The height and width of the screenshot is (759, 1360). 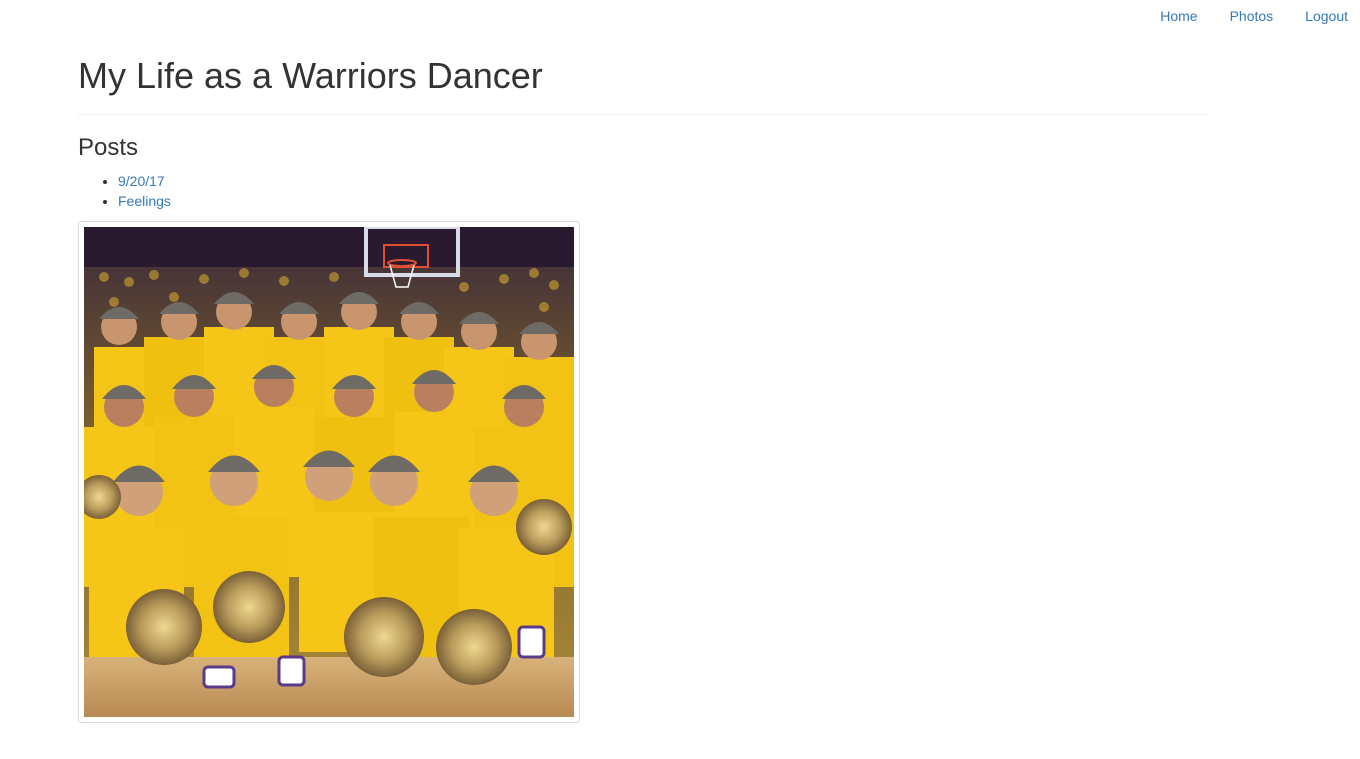 I want to click on title-divider, so click(x=643, y=114).